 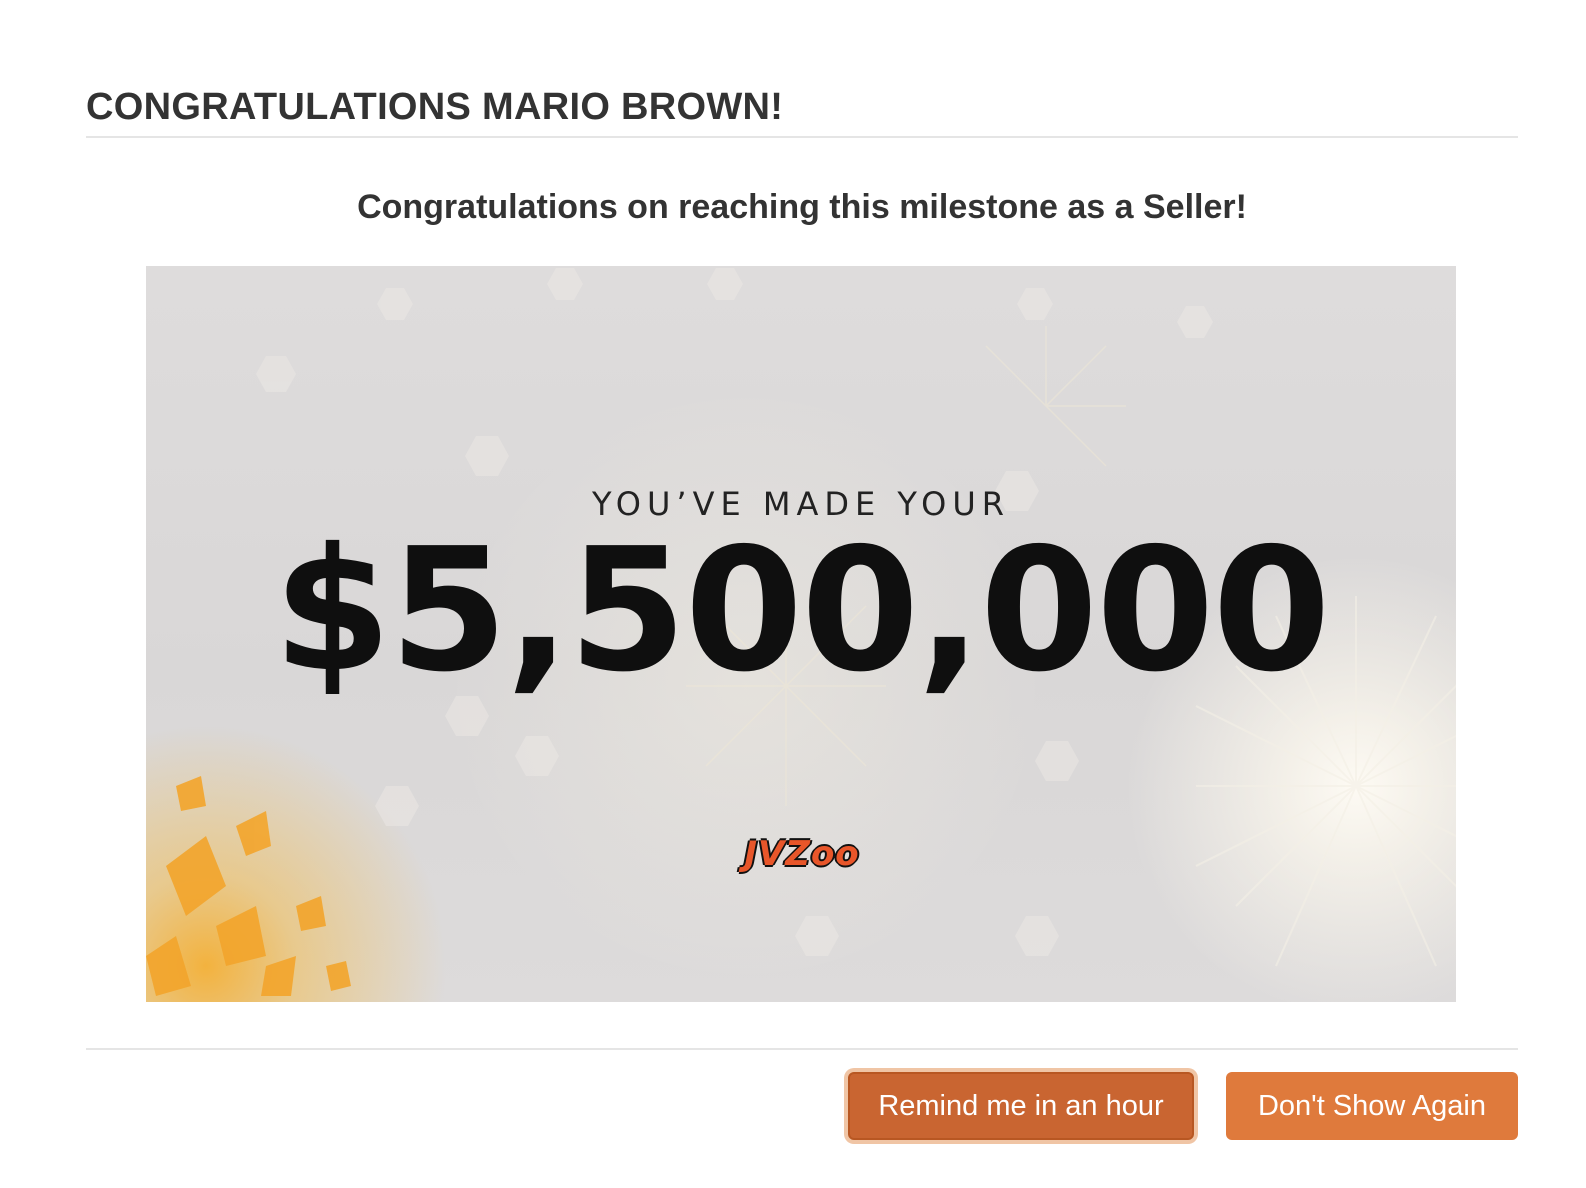 I want to click on footer-divider, so click(x=802, y=1049).